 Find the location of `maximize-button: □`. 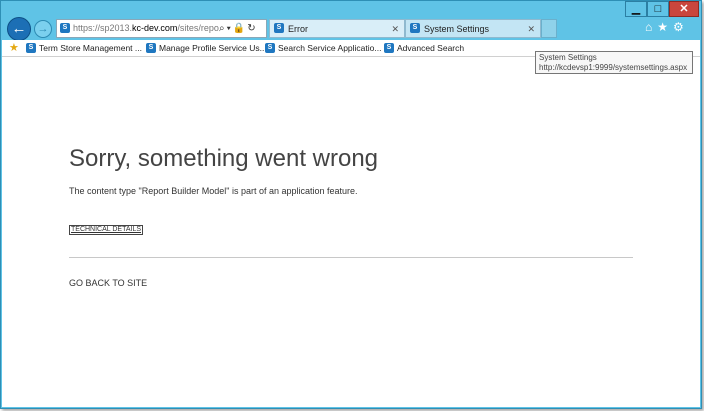

maximize-button: □ is located at coordinates (658, 9).